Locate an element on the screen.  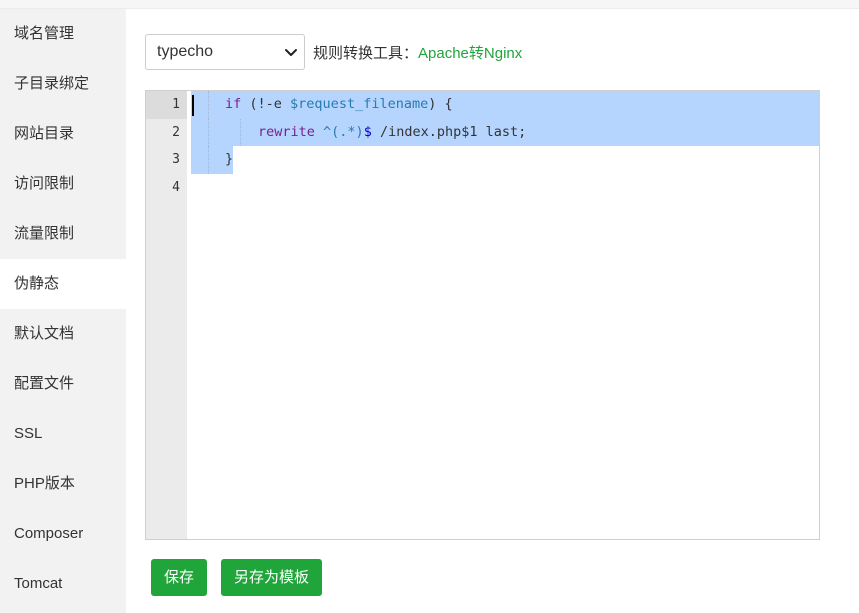
code-variable: $request_filename is located at coordinates (359, 104).